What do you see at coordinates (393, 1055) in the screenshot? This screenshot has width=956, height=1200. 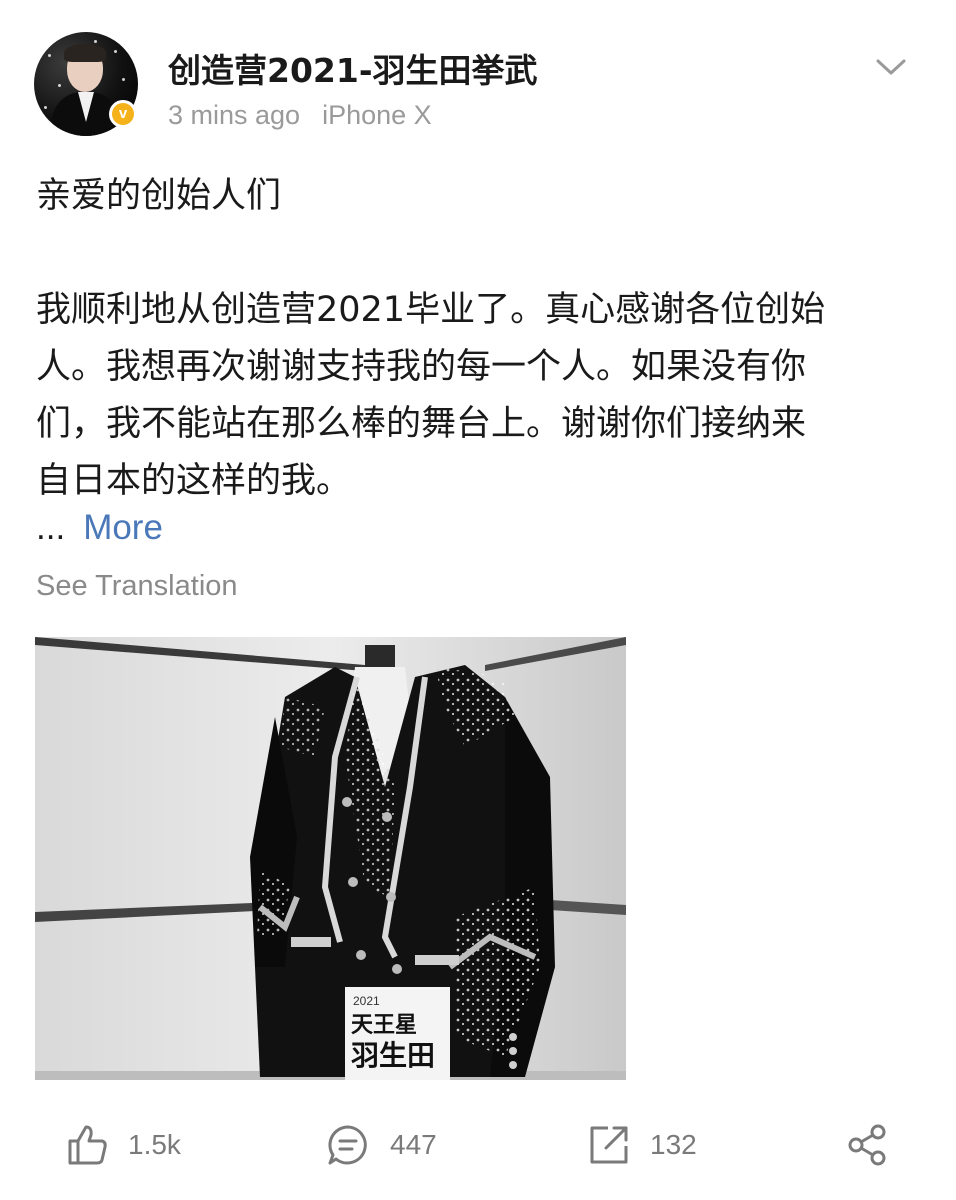 I see `badge-line2: 羽生田` at bounding box center [393, 1055].